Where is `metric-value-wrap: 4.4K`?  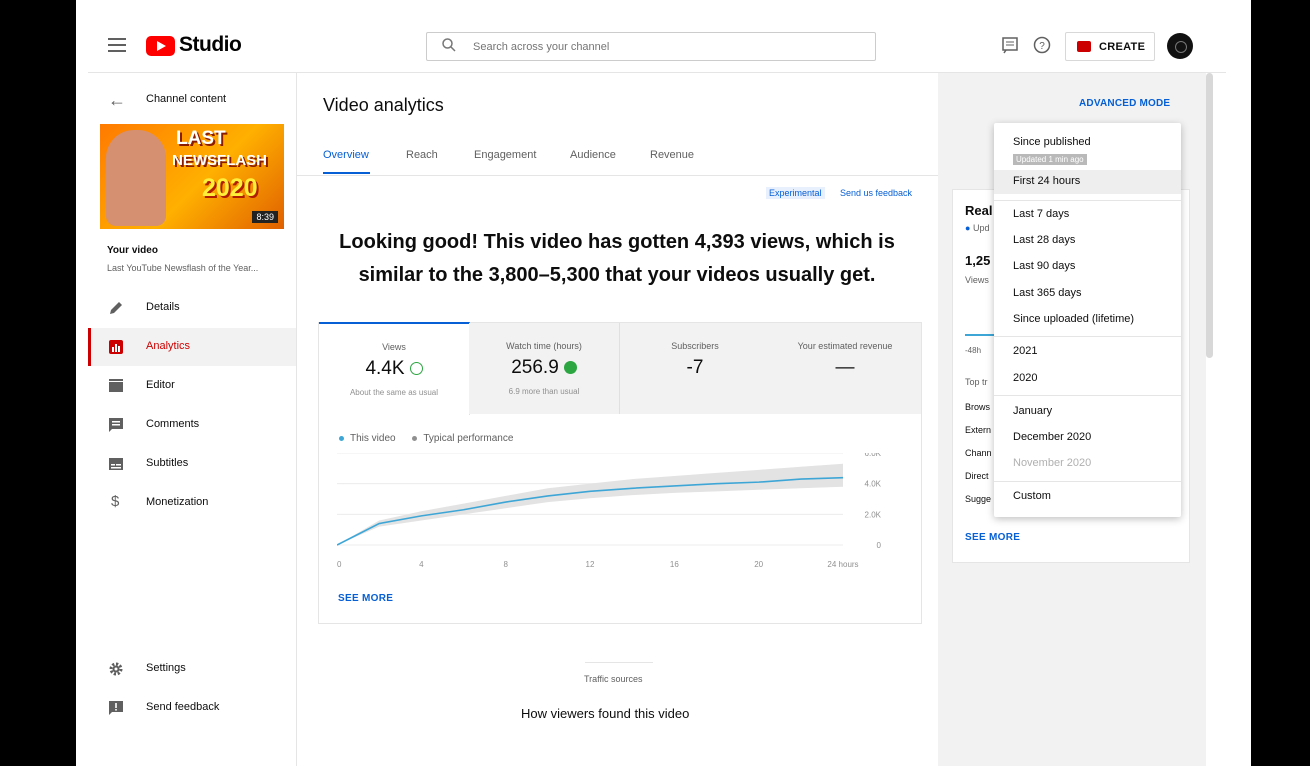 metric-value-wrap: 4.4K is located at coordinates (394, 369).